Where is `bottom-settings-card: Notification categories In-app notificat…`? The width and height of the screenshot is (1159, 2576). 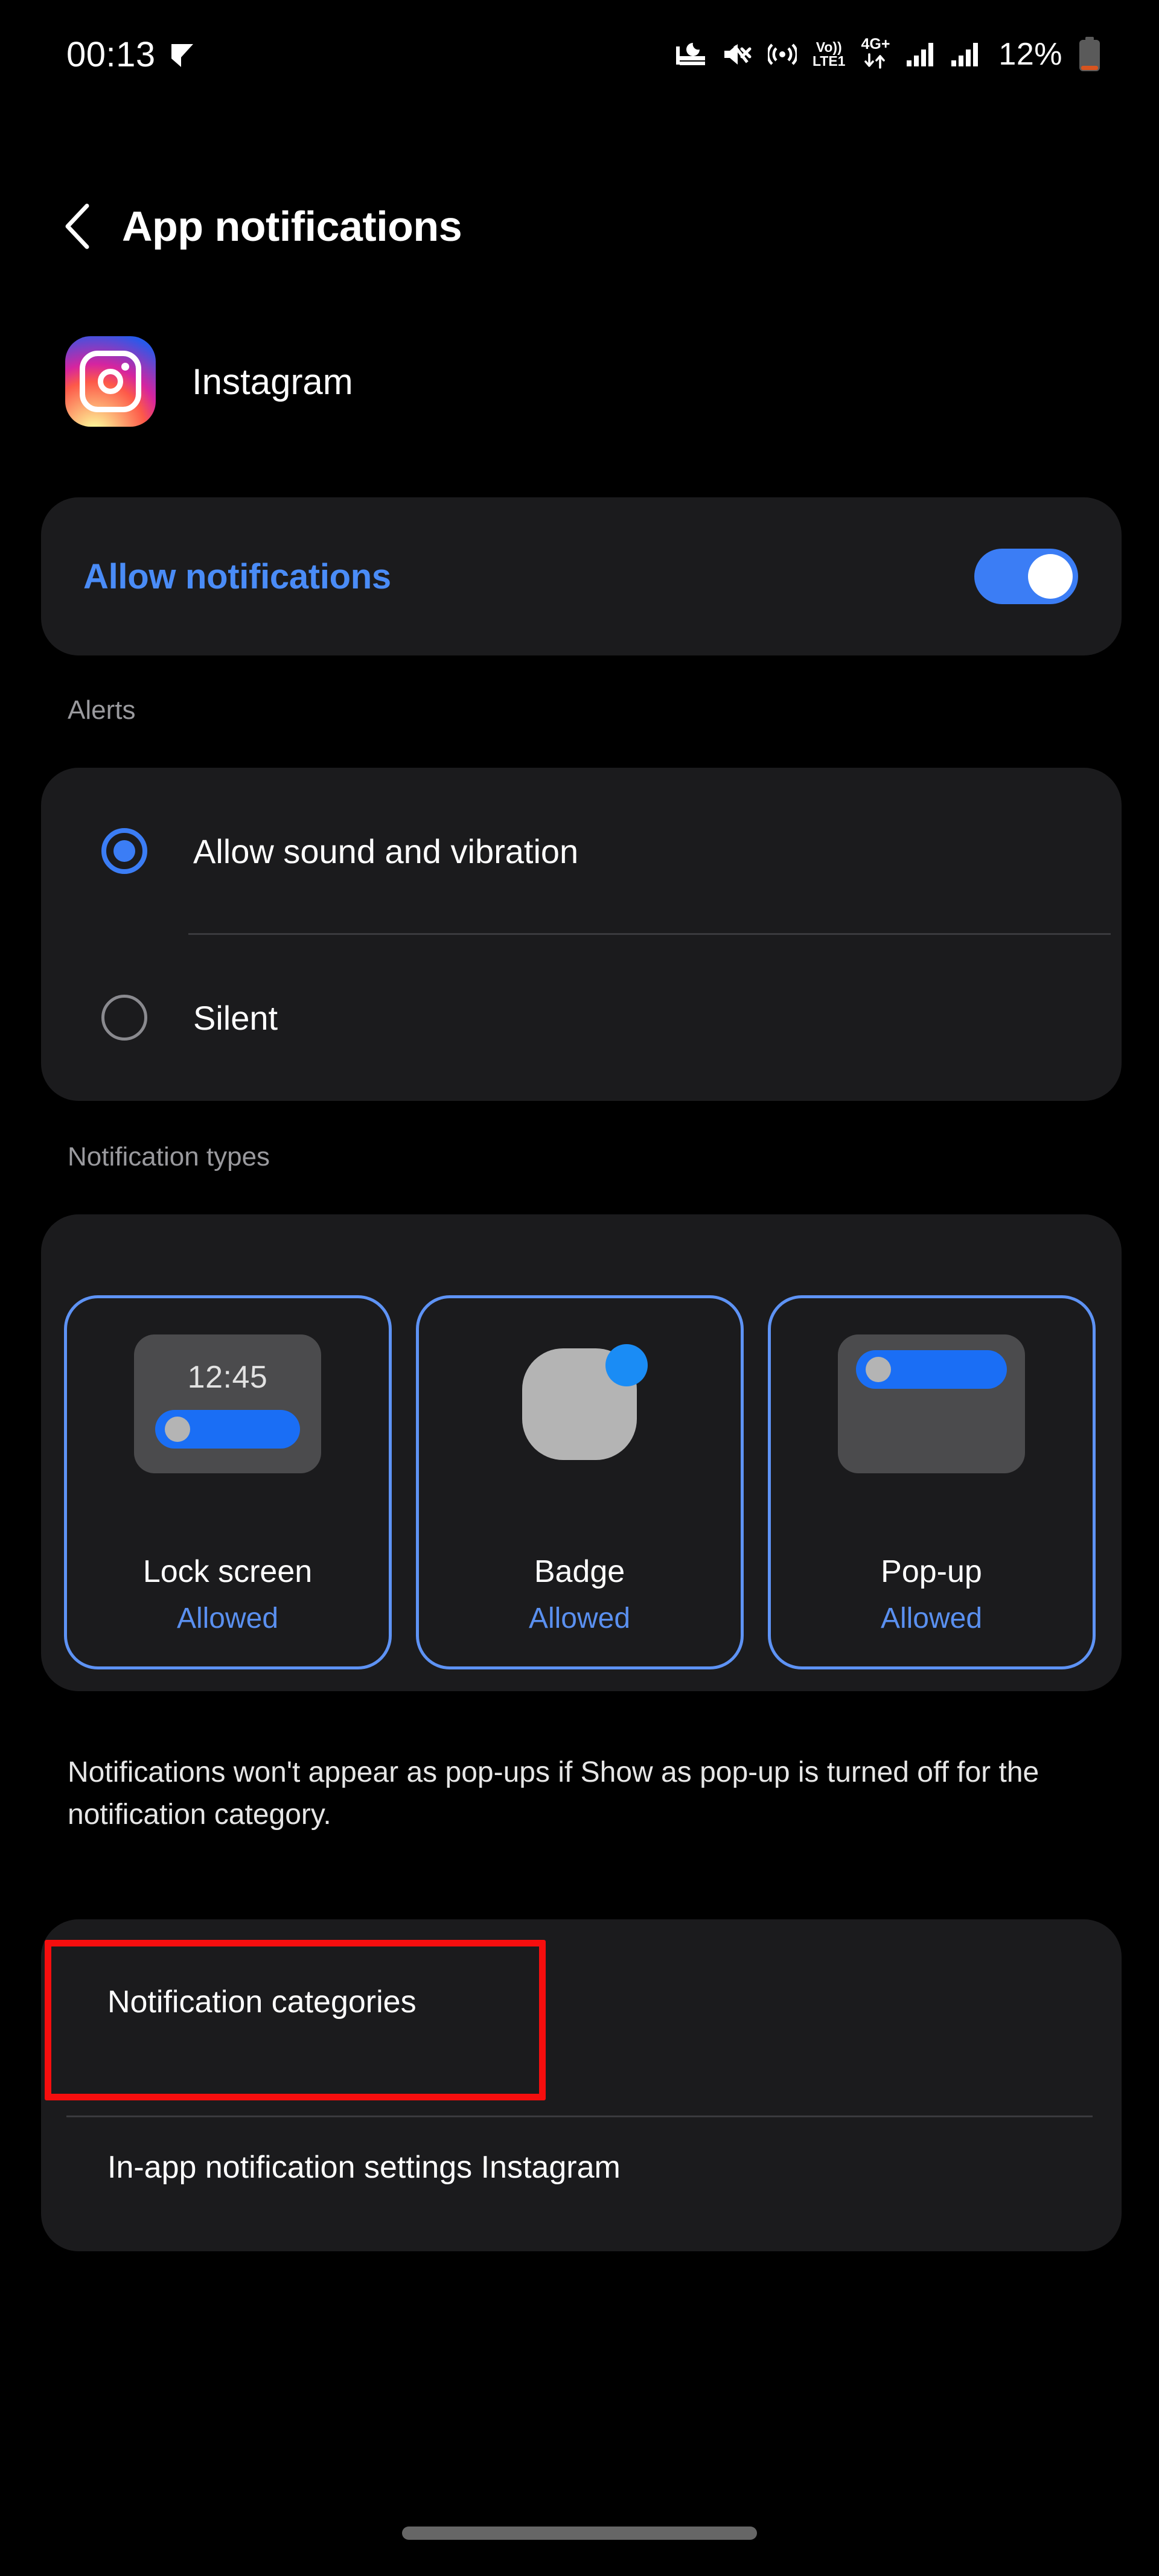
bottom-settings-card: Notification categories In-app notificat… is located at coordinates (581, 2085).